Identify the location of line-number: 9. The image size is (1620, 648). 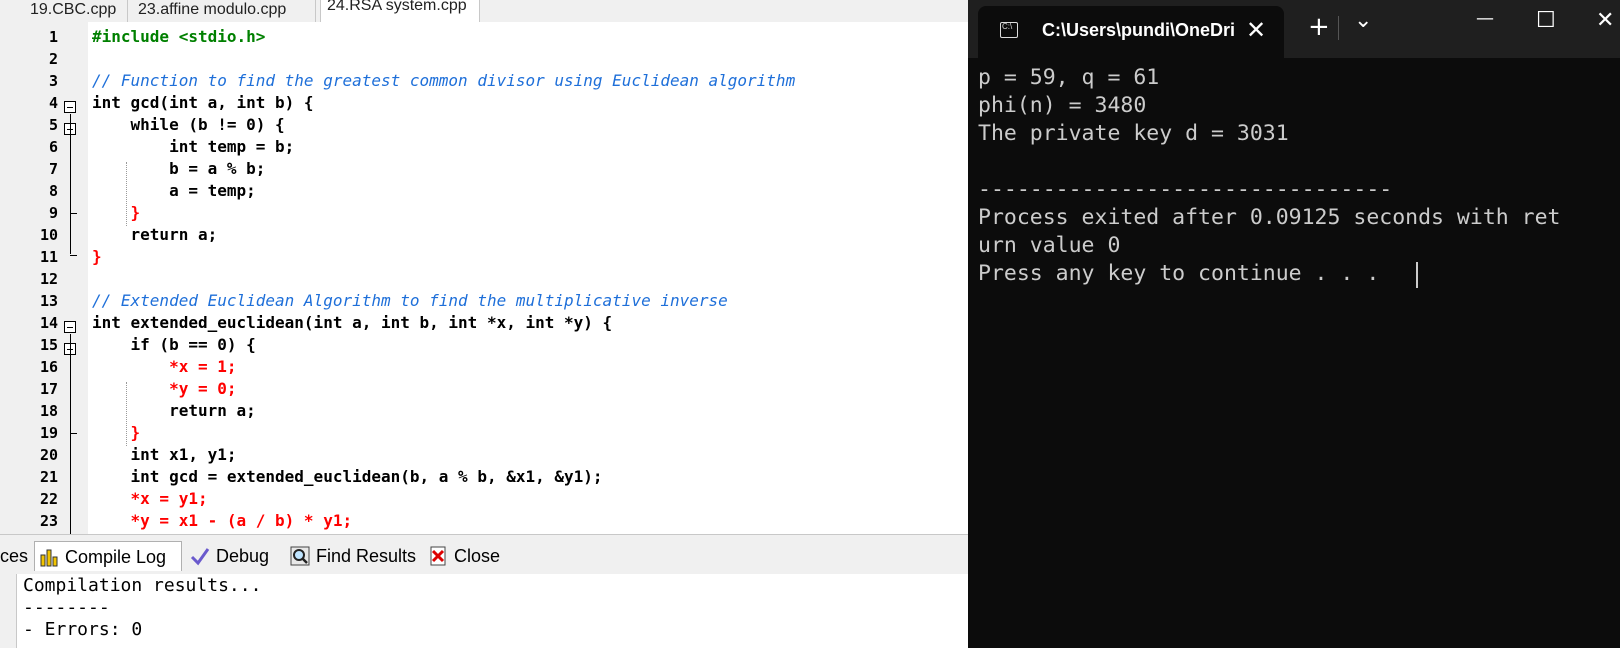
(53, 213).